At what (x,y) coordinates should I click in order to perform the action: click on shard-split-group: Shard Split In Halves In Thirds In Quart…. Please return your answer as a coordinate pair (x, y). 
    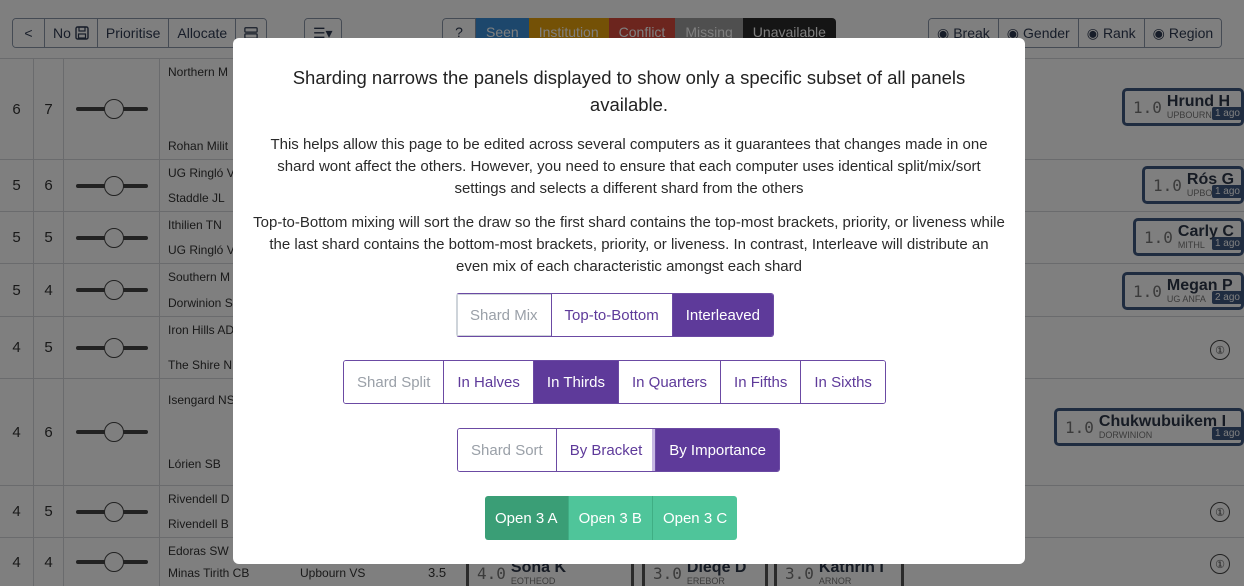
    Looking at the image, I should click on (614, 382).